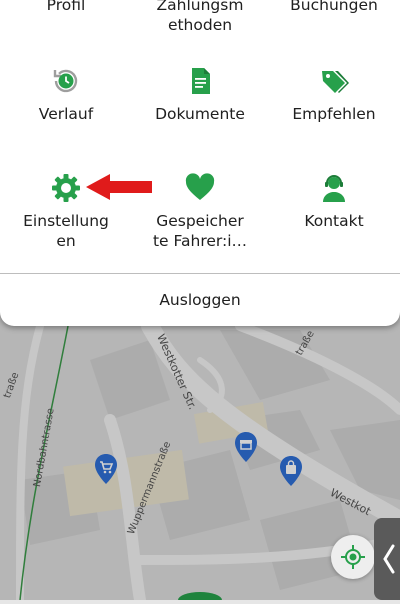 The image size is (400, 604). I want to click on menu-item-empfehlen: Empfehlen, so click(334, 94).